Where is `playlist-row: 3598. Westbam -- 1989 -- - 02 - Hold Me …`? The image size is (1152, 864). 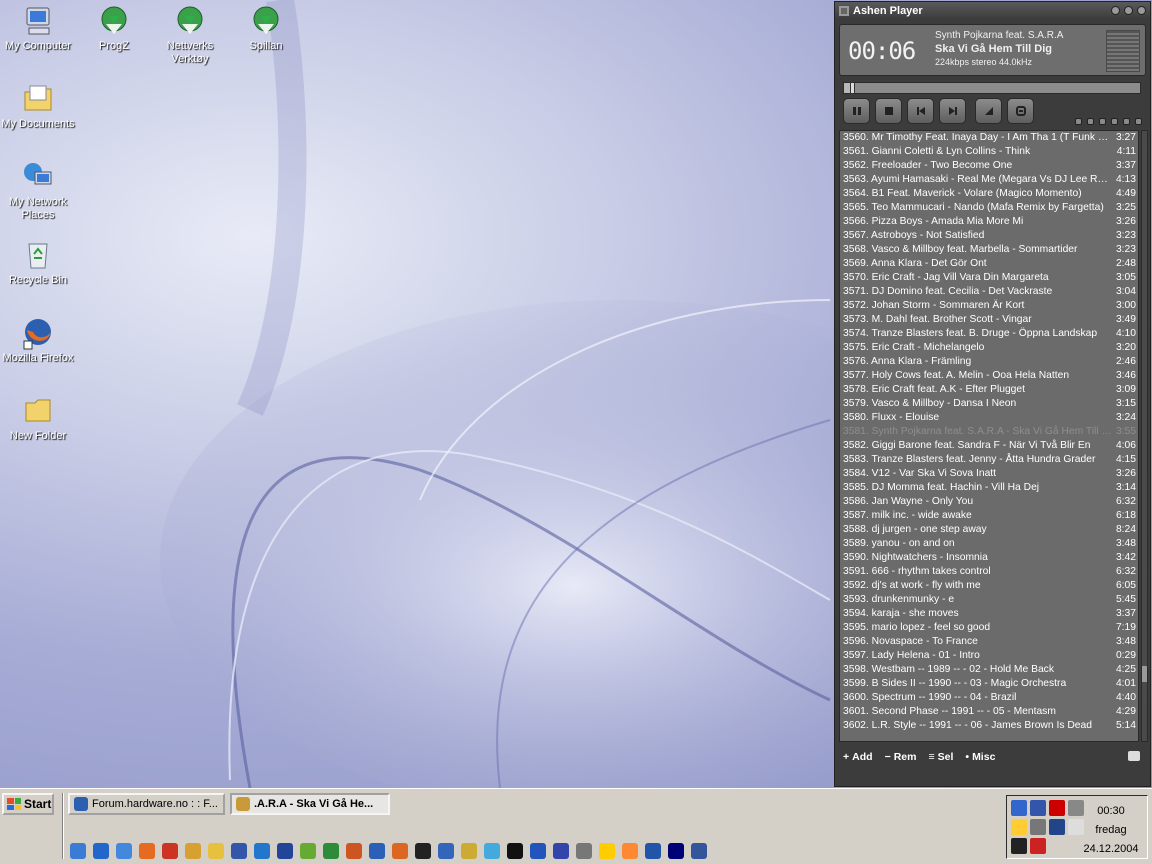
playlist-row: 3598. Westbam -- 1989 -- - 02 - Hold Me … is located at coordinates (989, 670).